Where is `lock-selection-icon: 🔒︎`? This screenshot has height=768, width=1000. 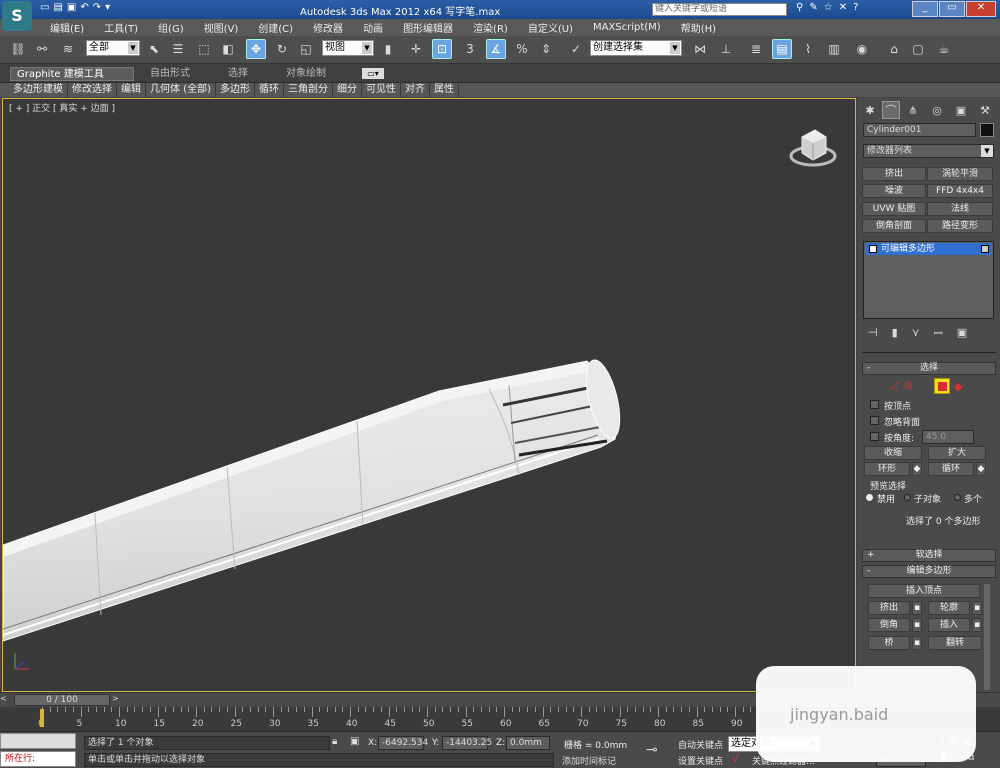
lock-selection-icon: 🔒︎ is located at coordinates (334, 741).